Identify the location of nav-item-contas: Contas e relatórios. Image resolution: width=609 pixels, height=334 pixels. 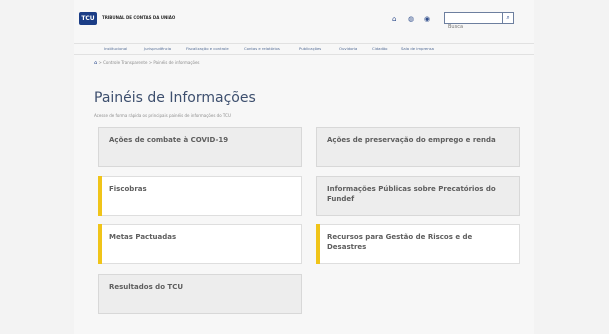
(262, 48).